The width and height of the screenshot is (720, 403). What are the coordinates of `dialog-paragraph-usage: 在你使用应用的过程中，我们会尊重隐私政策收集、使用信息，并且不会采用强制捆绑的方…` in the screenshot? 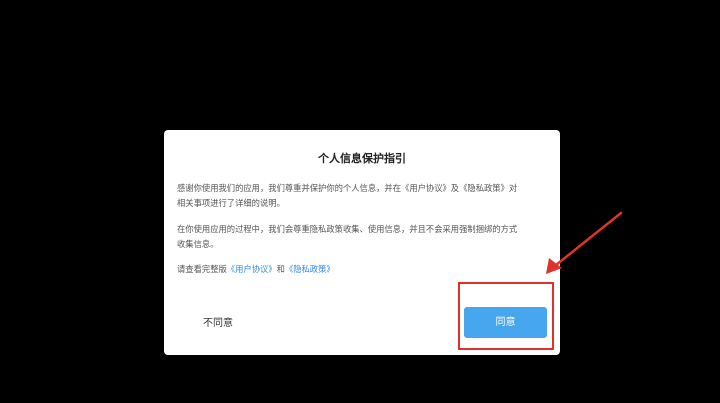 It's located at (347, 236).